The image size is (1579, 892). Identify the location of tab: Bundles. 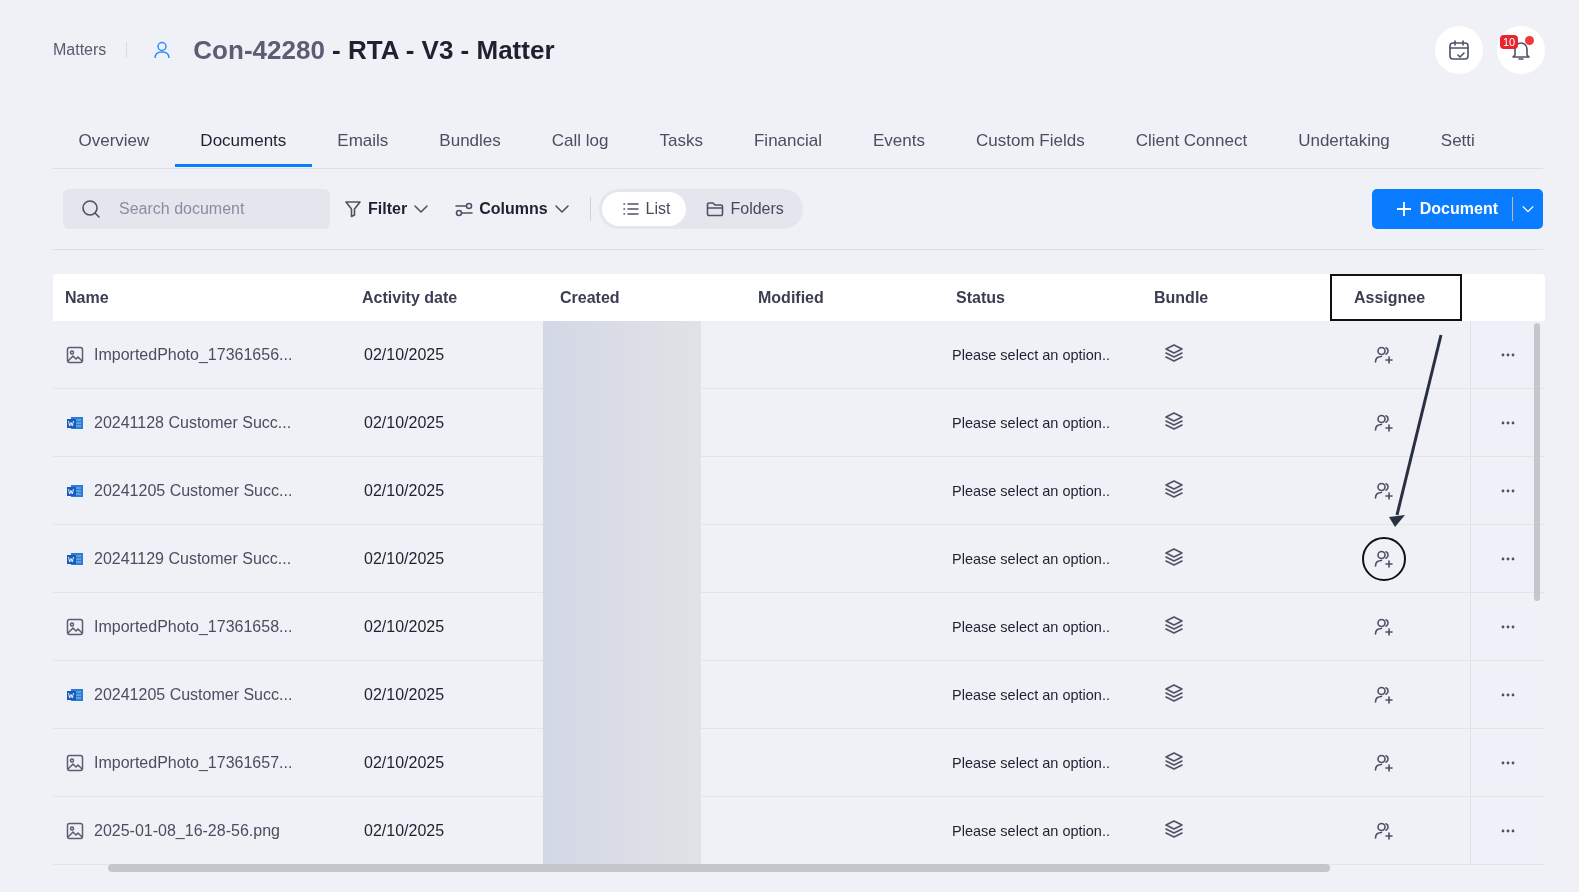
(470, 142).